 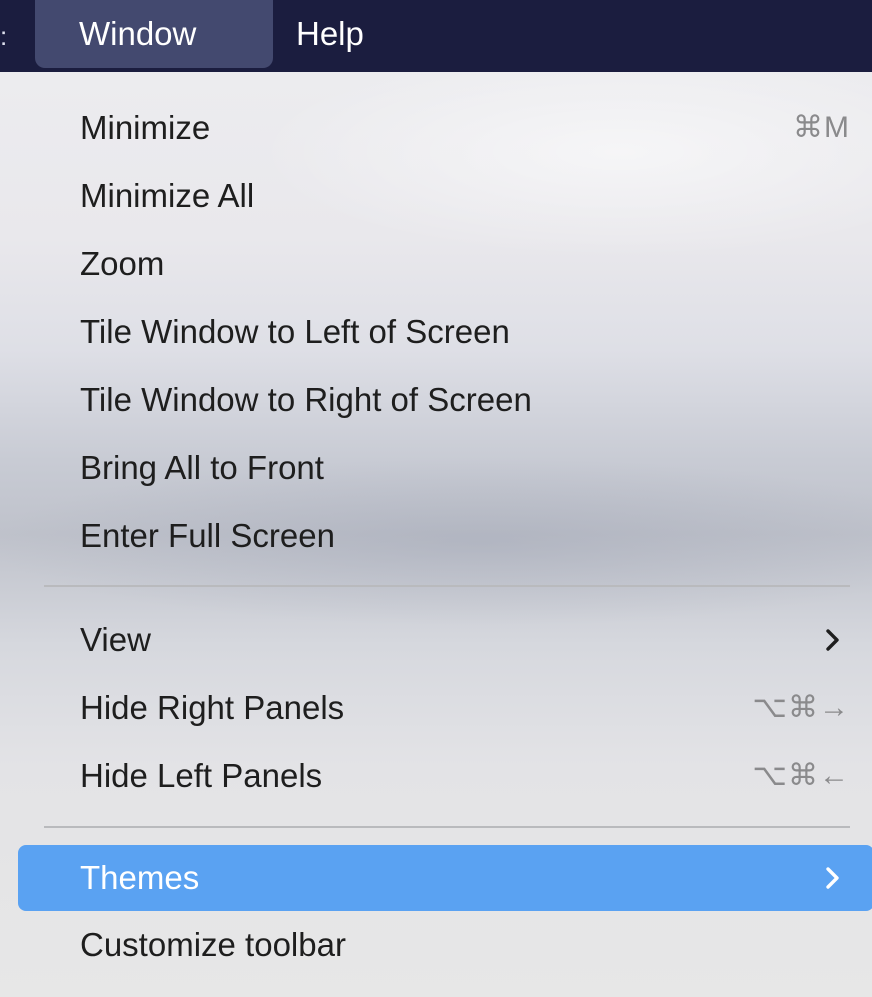 What do you see at coordinates (202, 467) in the screenshot?
I see `menu-item-label: Bring All to Front` at bounding box center [202, 467].